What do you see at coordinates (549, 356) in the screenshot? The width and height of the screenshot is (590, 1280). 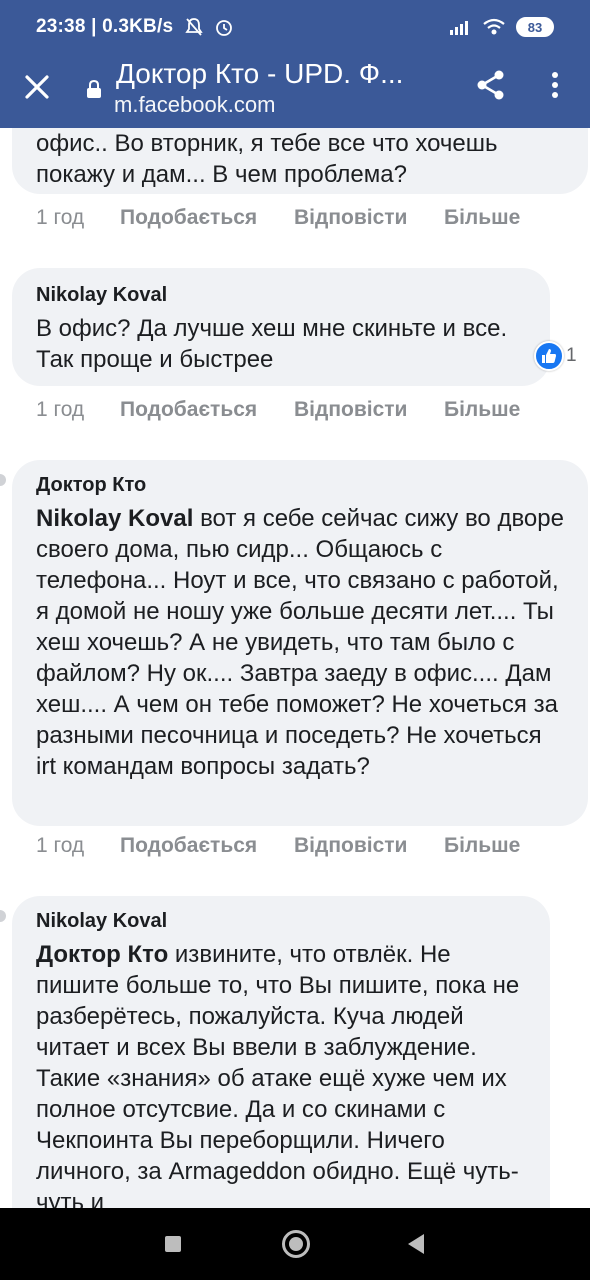 I see `like-icon` at bounding box center [549, 356].